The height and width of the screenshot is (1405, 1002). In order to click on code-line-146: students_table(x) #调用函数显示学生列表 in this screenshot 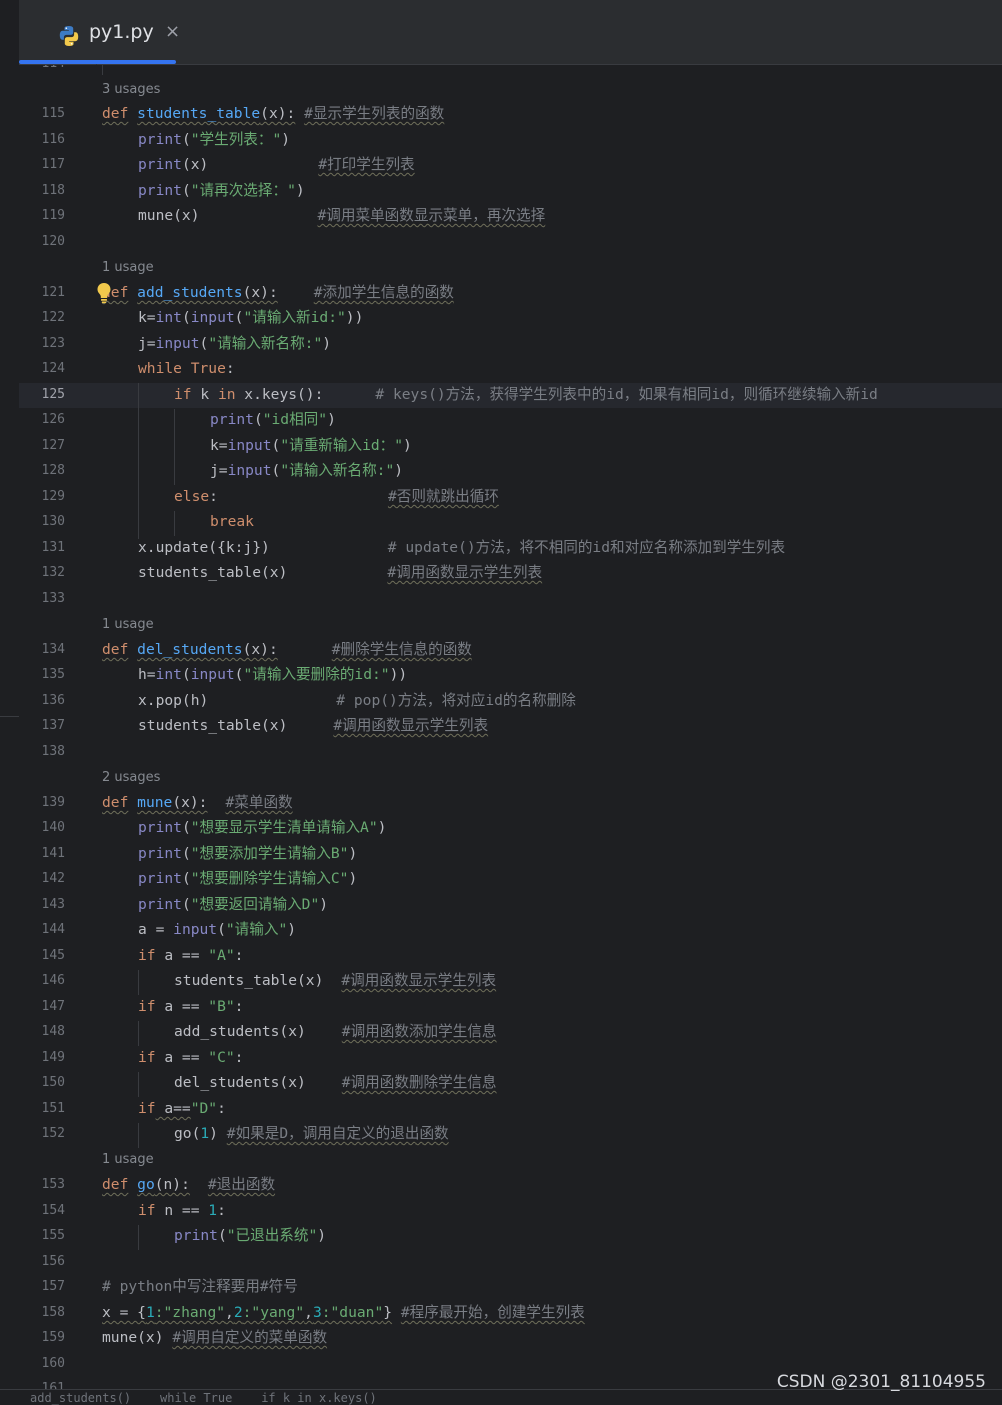, I will do `click(335, 980)`.